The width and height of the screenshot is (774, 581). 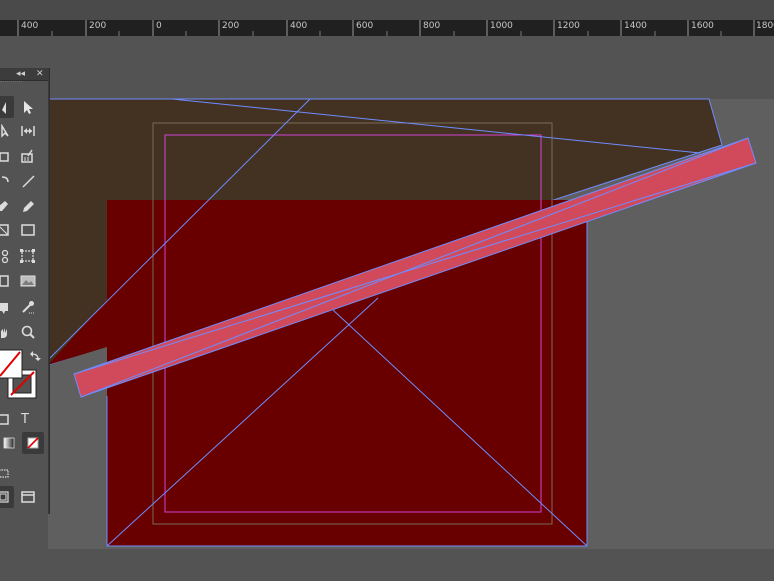 I want to click on image-icon, so click(x=28, y=281).